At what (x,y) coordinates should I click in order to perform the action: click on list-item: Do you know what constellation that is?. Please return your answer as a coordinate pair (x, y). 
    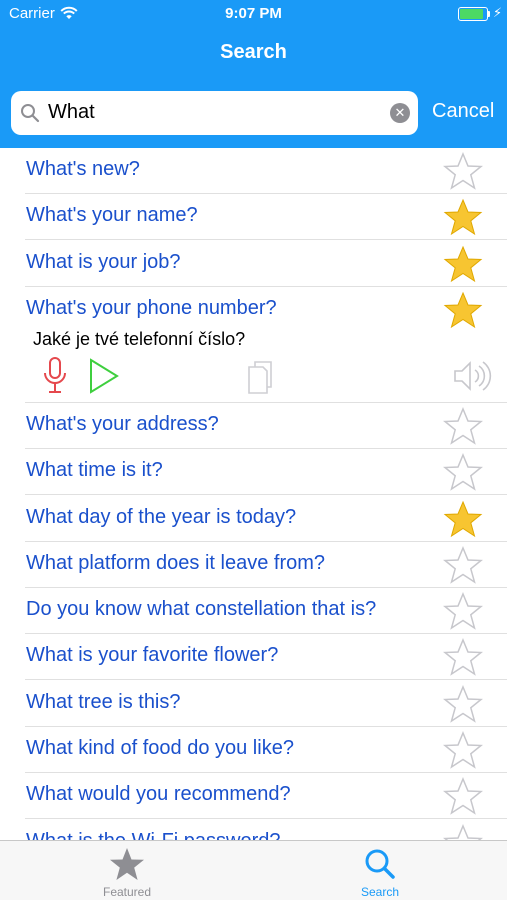
    Looking at the image, I should click on (253, 611).